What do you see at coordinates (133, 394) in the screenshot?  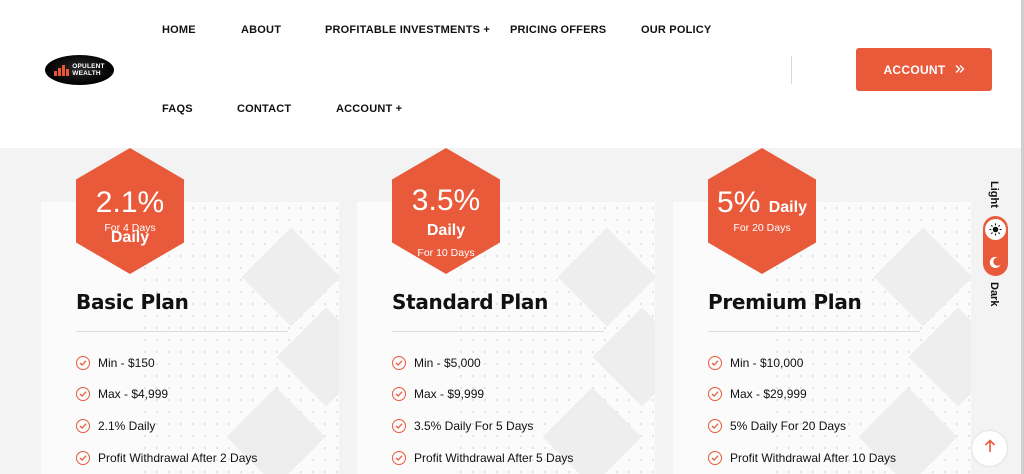 I see `feature-text: Max - $4,999` at bounding box center [133, 394].